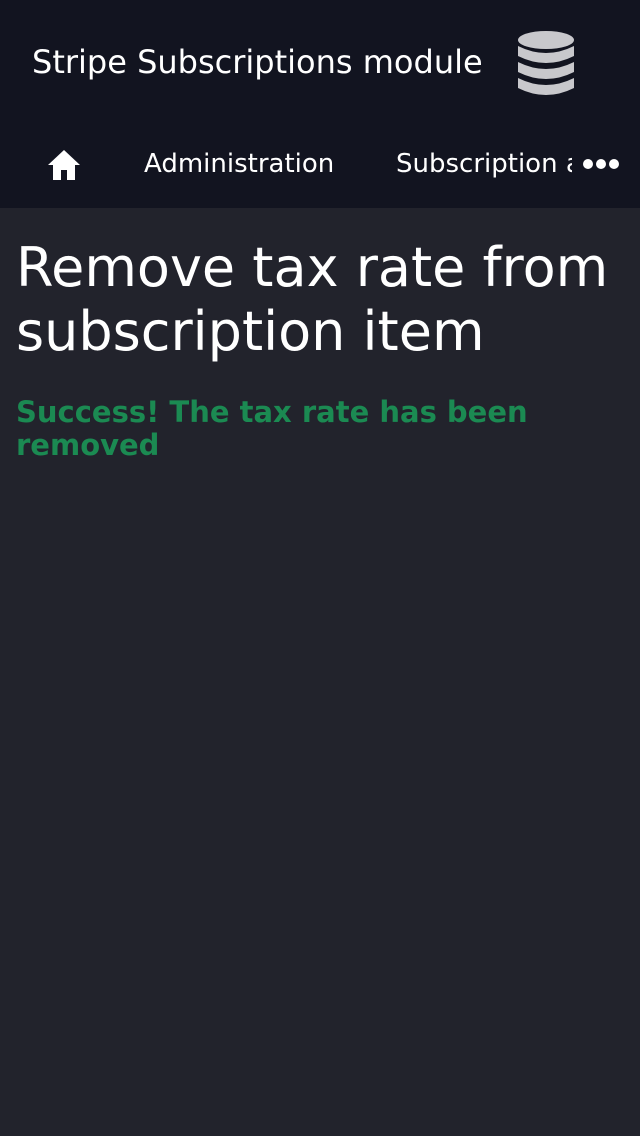  Describe the element at coordinates (484, 164) in the screenshot. I see `nav-item-subscription: Subscription a` at that location.